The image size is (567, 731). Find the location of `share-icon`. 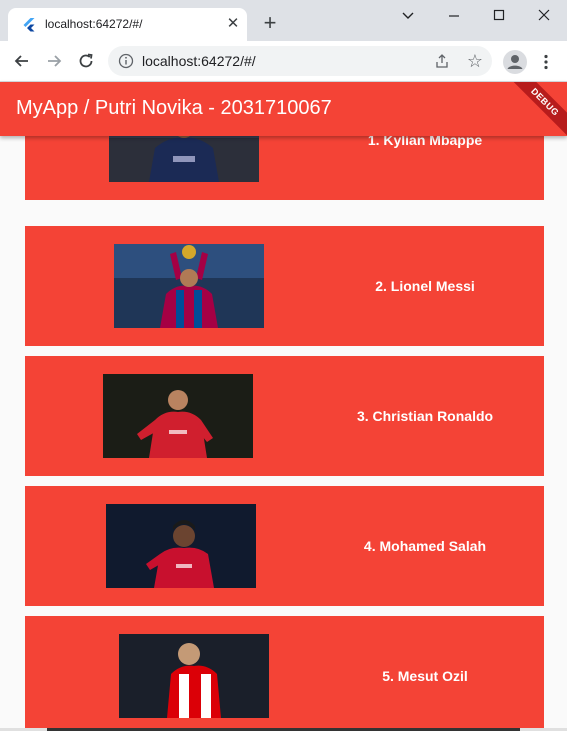

share-icon is located at coordinates (442, 61).